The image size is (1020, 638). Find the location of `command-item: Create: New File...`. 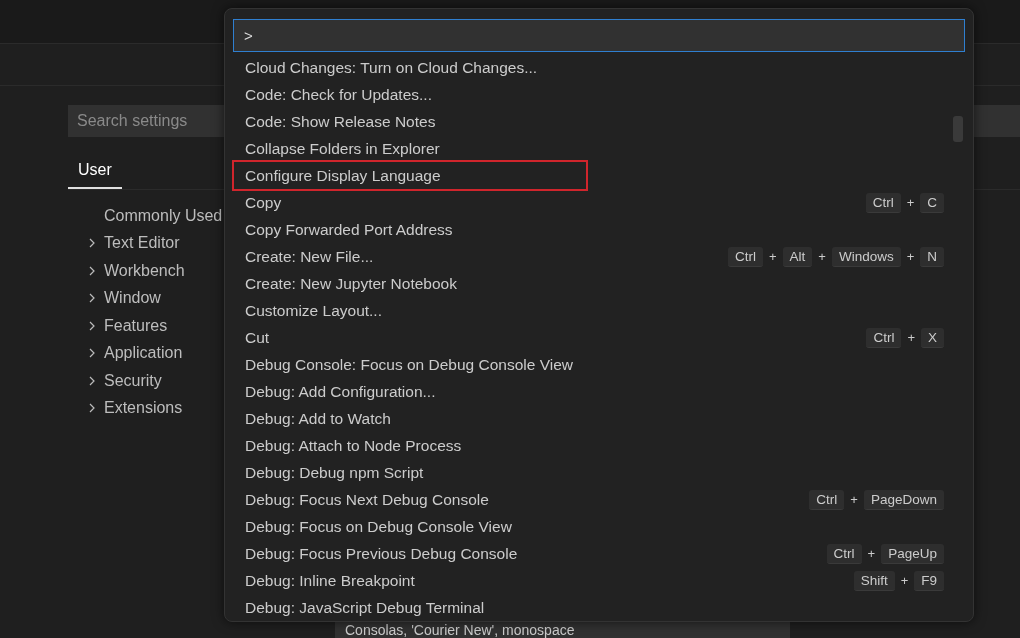

command-item: Create: New File... is located at coordinates (309, 256).